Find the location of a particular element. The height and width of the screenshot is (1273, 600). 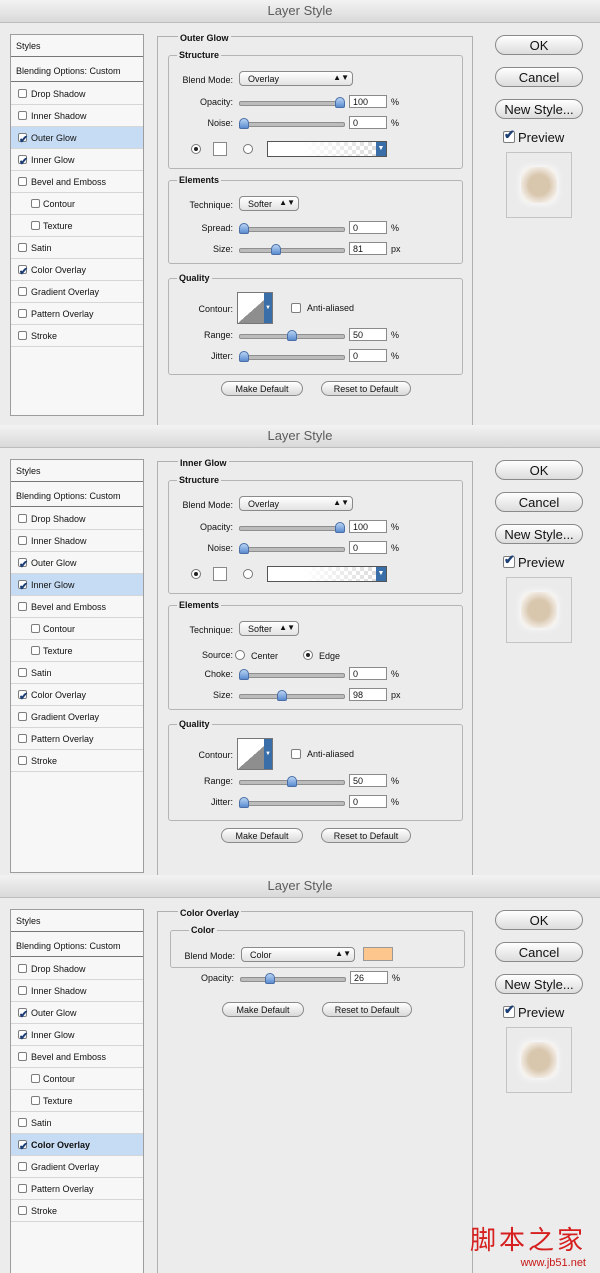

overlay-color-swatch is located at coordinates (378, 954).